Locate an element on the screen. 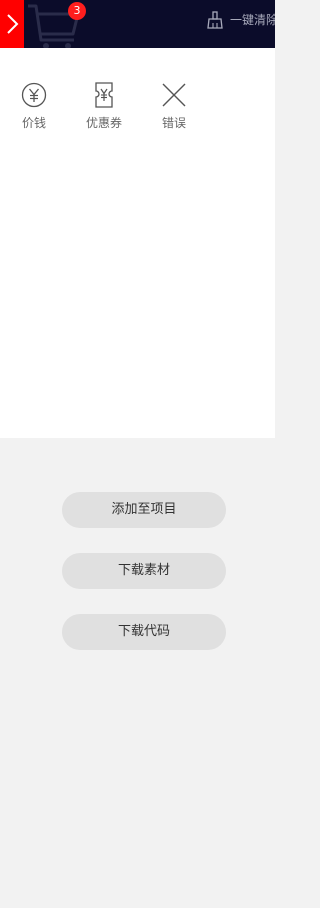  clear-all-label: 一键清除 is located at coordinates (252, 20).